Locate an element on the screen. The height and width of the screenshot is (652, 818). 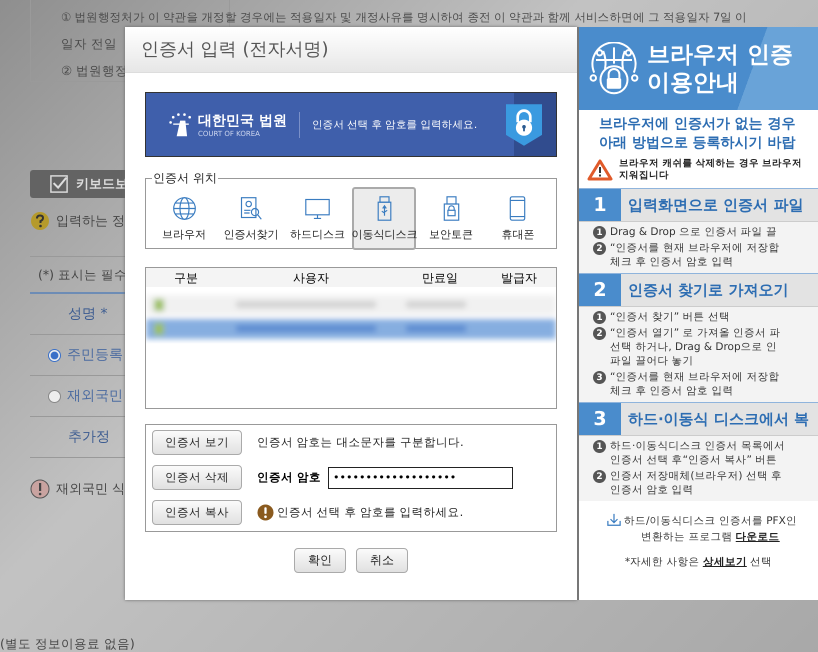
download-link: 다운로드 is located at coordinates (758, 537).